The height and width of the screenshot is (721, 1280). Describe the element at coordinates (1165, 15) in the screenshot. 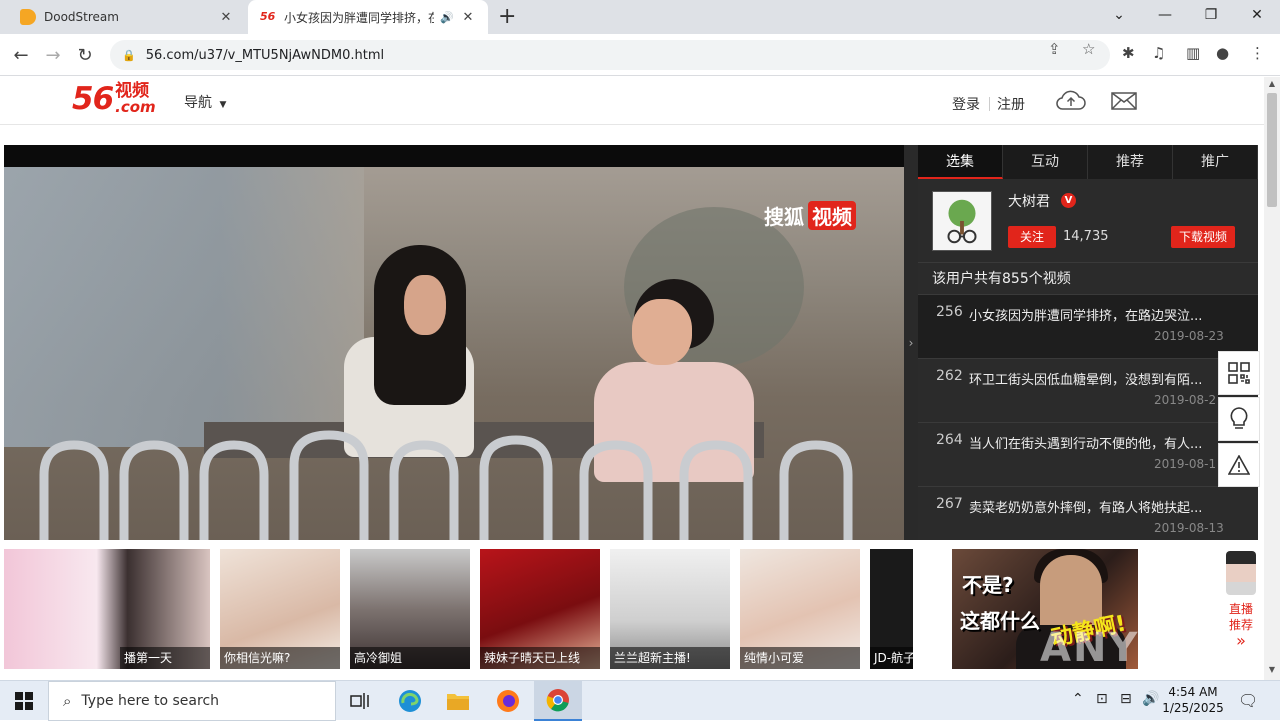

I see `minimize-icon: —` at that location.